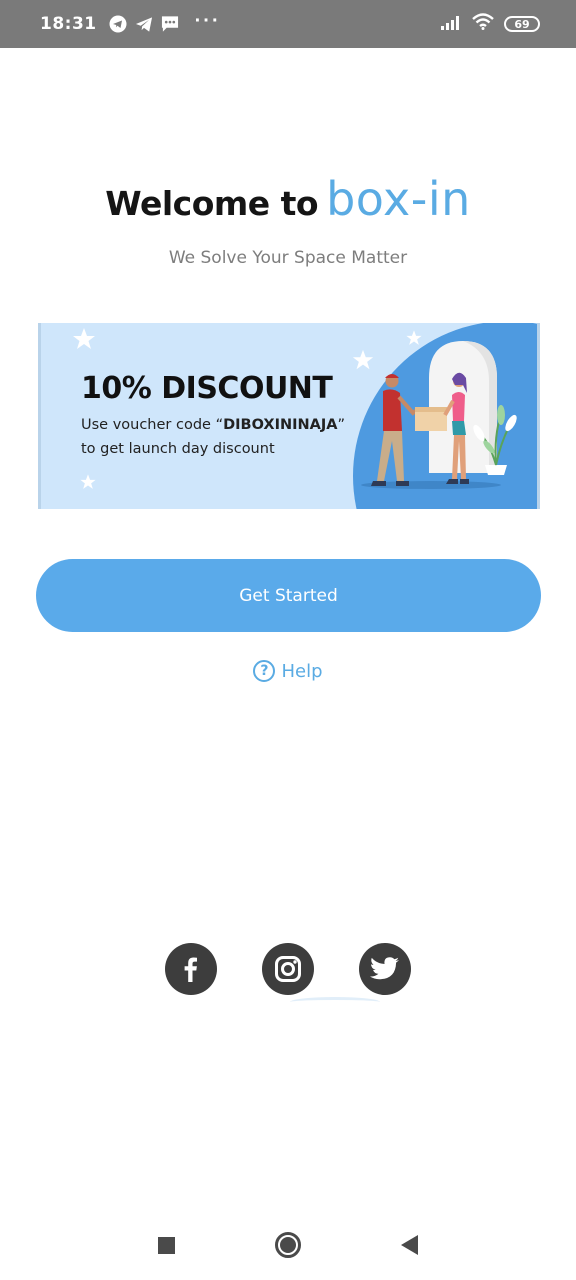 Image resolution: width=576 pixels, height=1280 pixels. I want to click on banner-title: 10% DISCOUNT, so click(207, 388).